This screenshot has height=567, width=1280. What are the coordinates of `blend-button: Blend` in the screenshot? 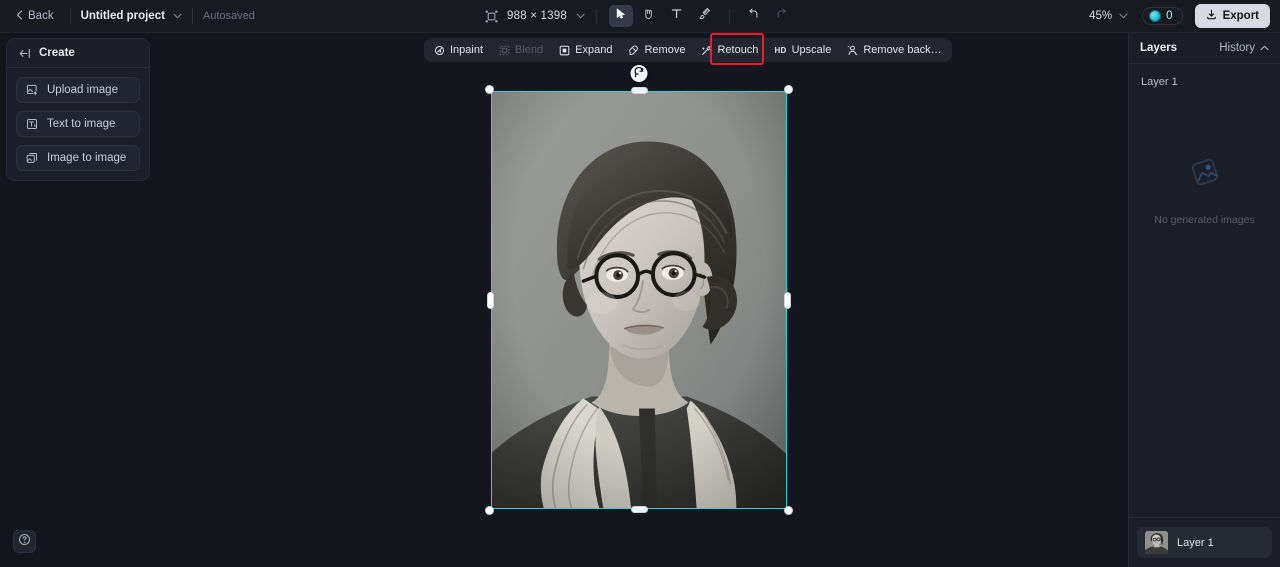 It's located at (521, 50).